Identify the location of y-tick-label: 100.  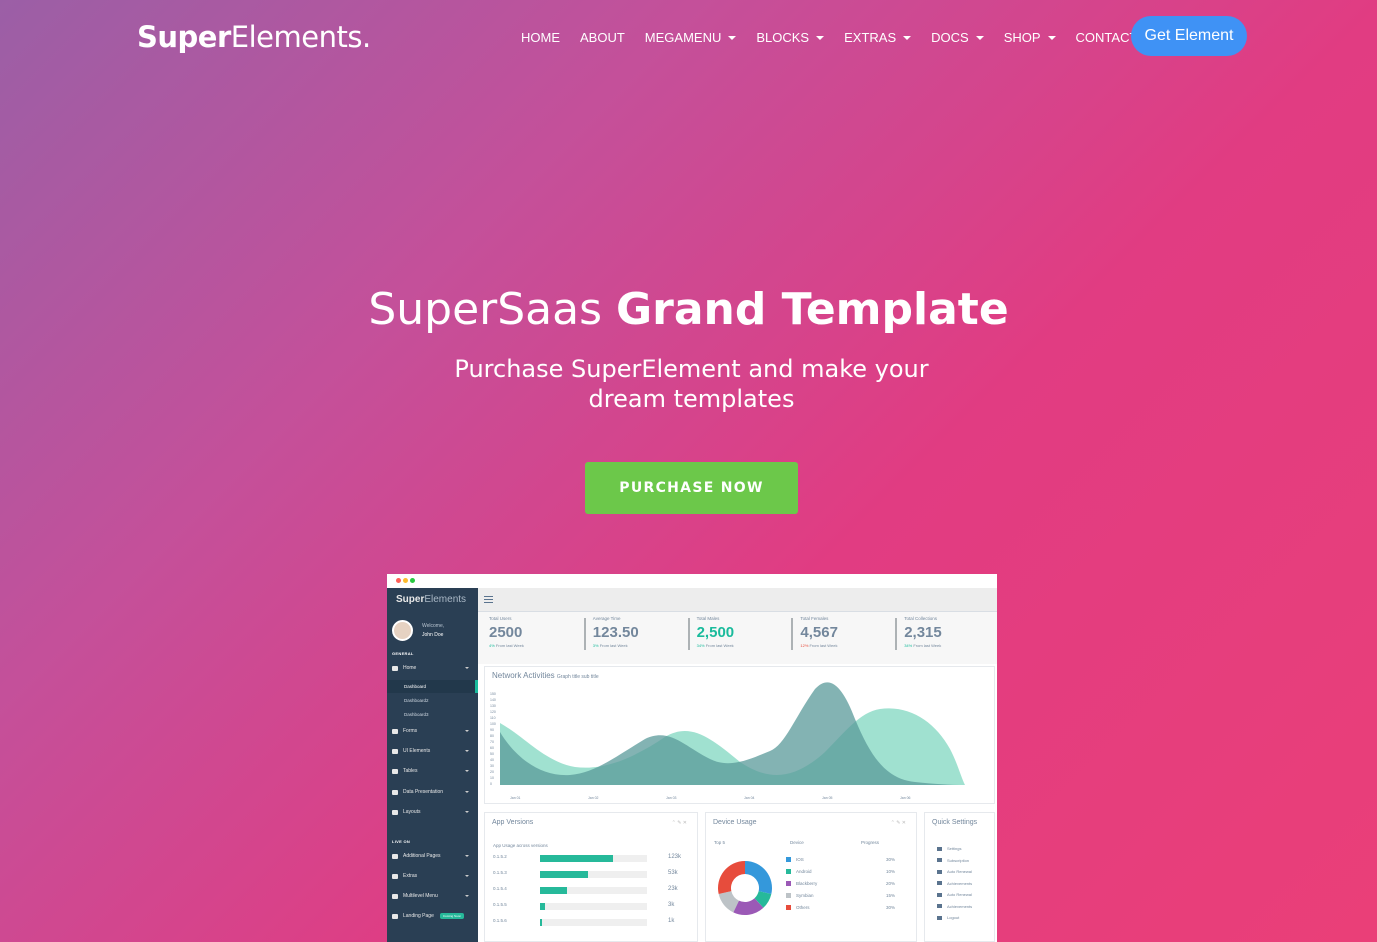
(493, 724).